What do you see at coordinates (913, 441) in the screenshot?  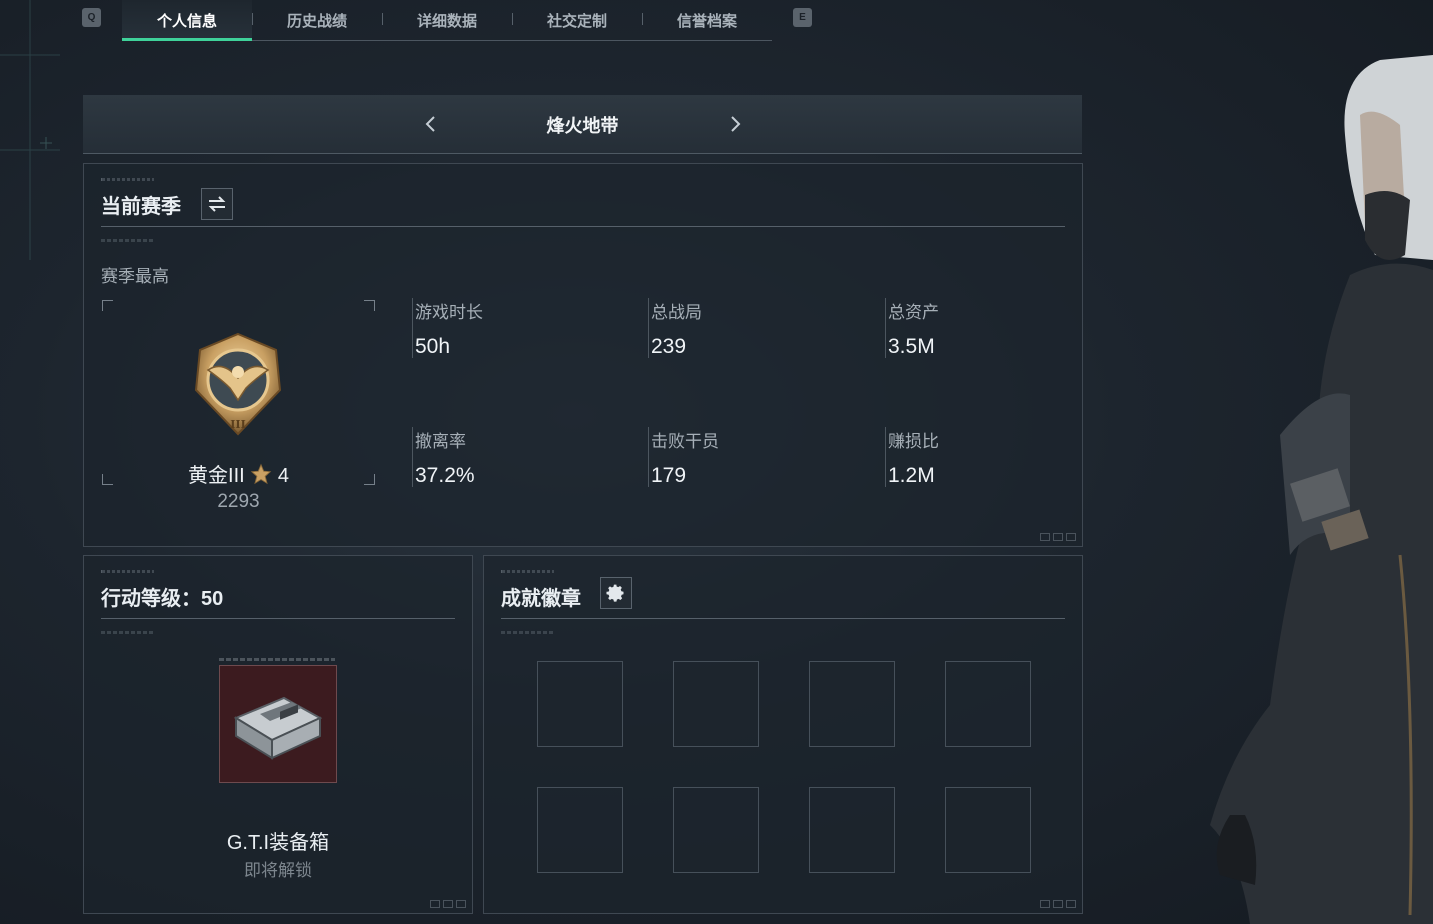 I see `stat-label: 赚损比` at bounding box center [913, 441].